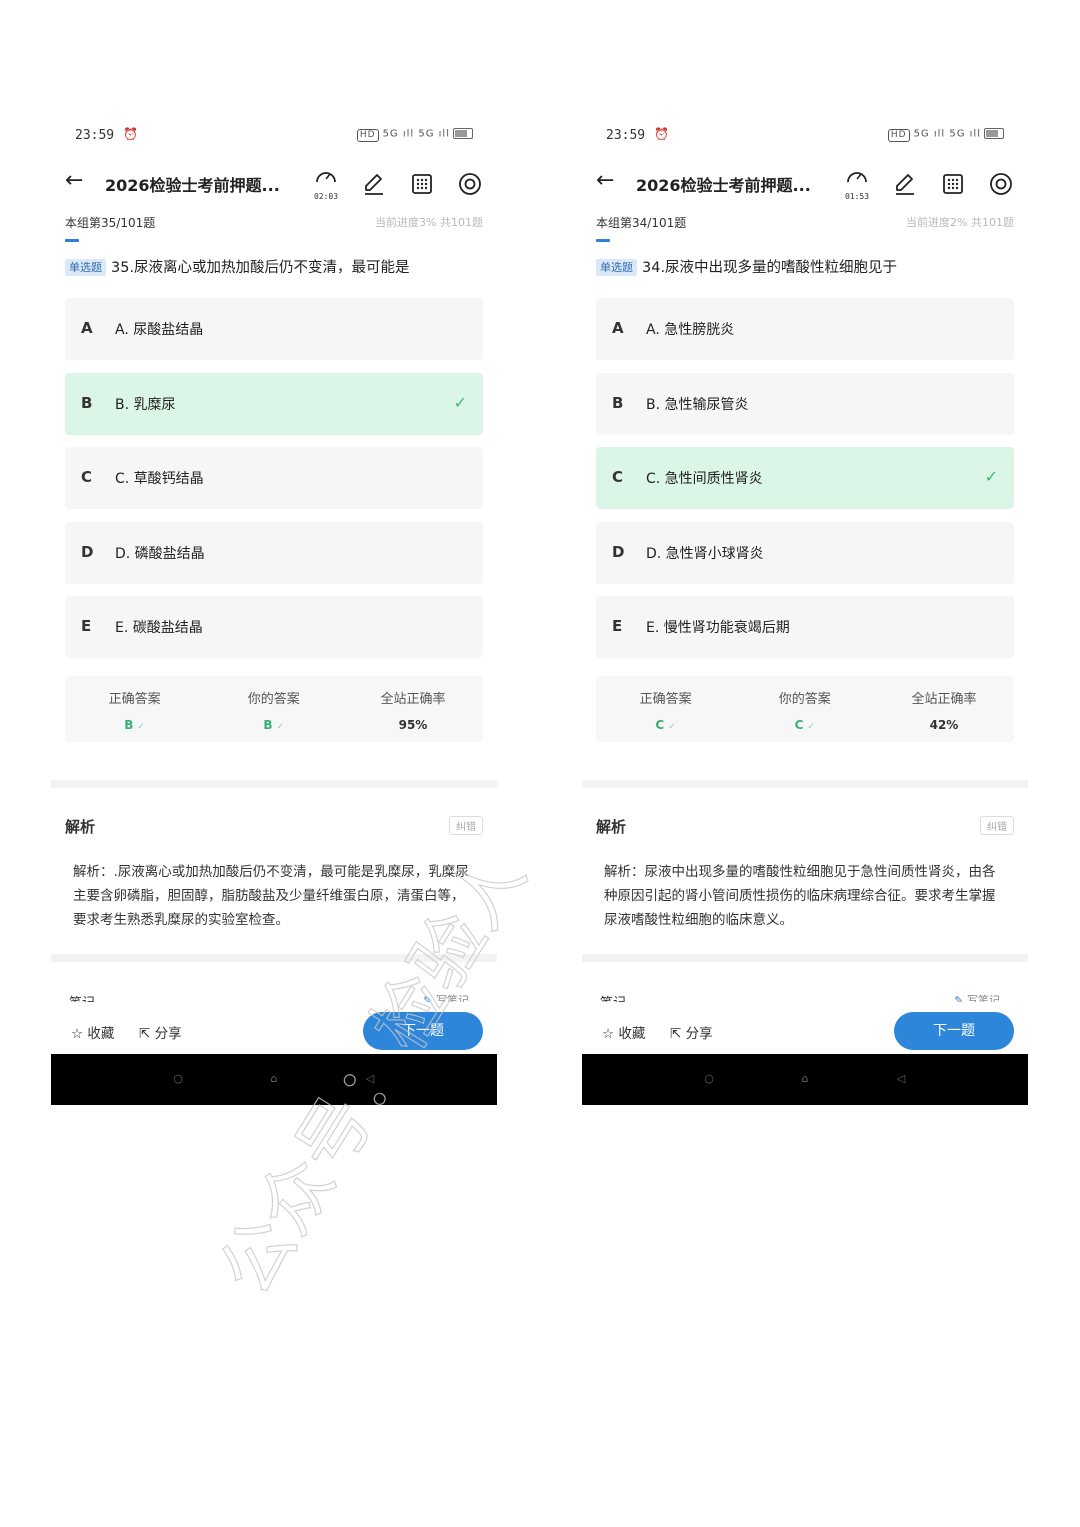 Image resolution: width=1080 pixels, height=1527 pixels. What do you see at coordinates (326, 184) in the screenshot?
I see `timer-button: 02:03` at bounding box center [326, 184].